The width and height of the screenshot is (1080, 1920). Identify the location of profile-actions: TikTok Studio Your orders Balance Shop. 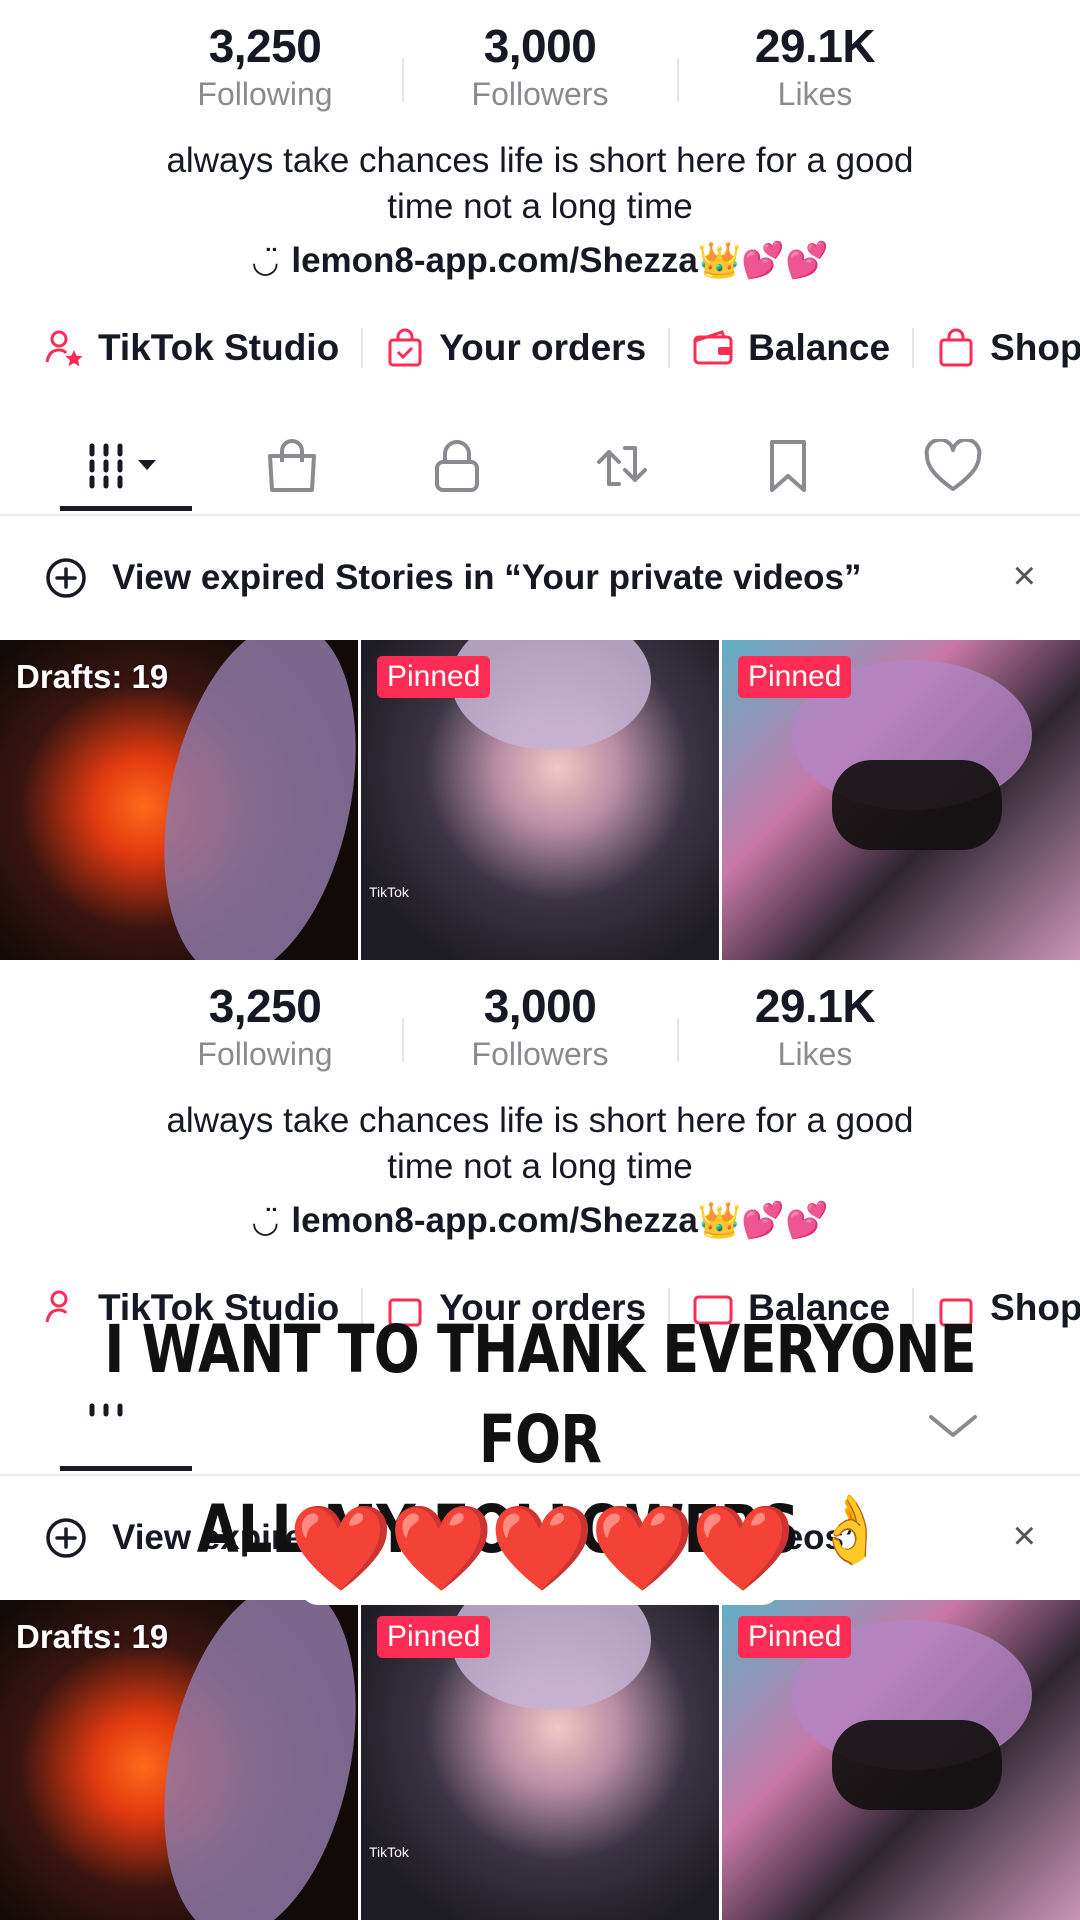
(562, 348).